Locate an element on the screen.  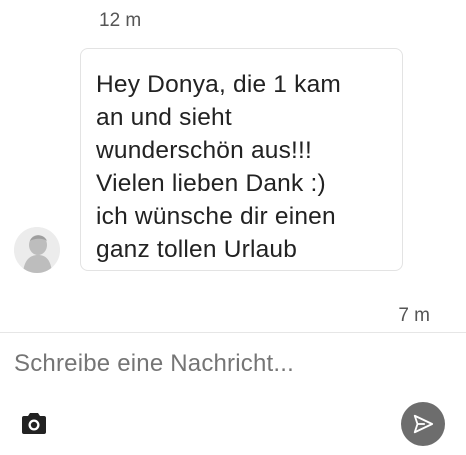
composer-divider is located at coordinates (233, 332).